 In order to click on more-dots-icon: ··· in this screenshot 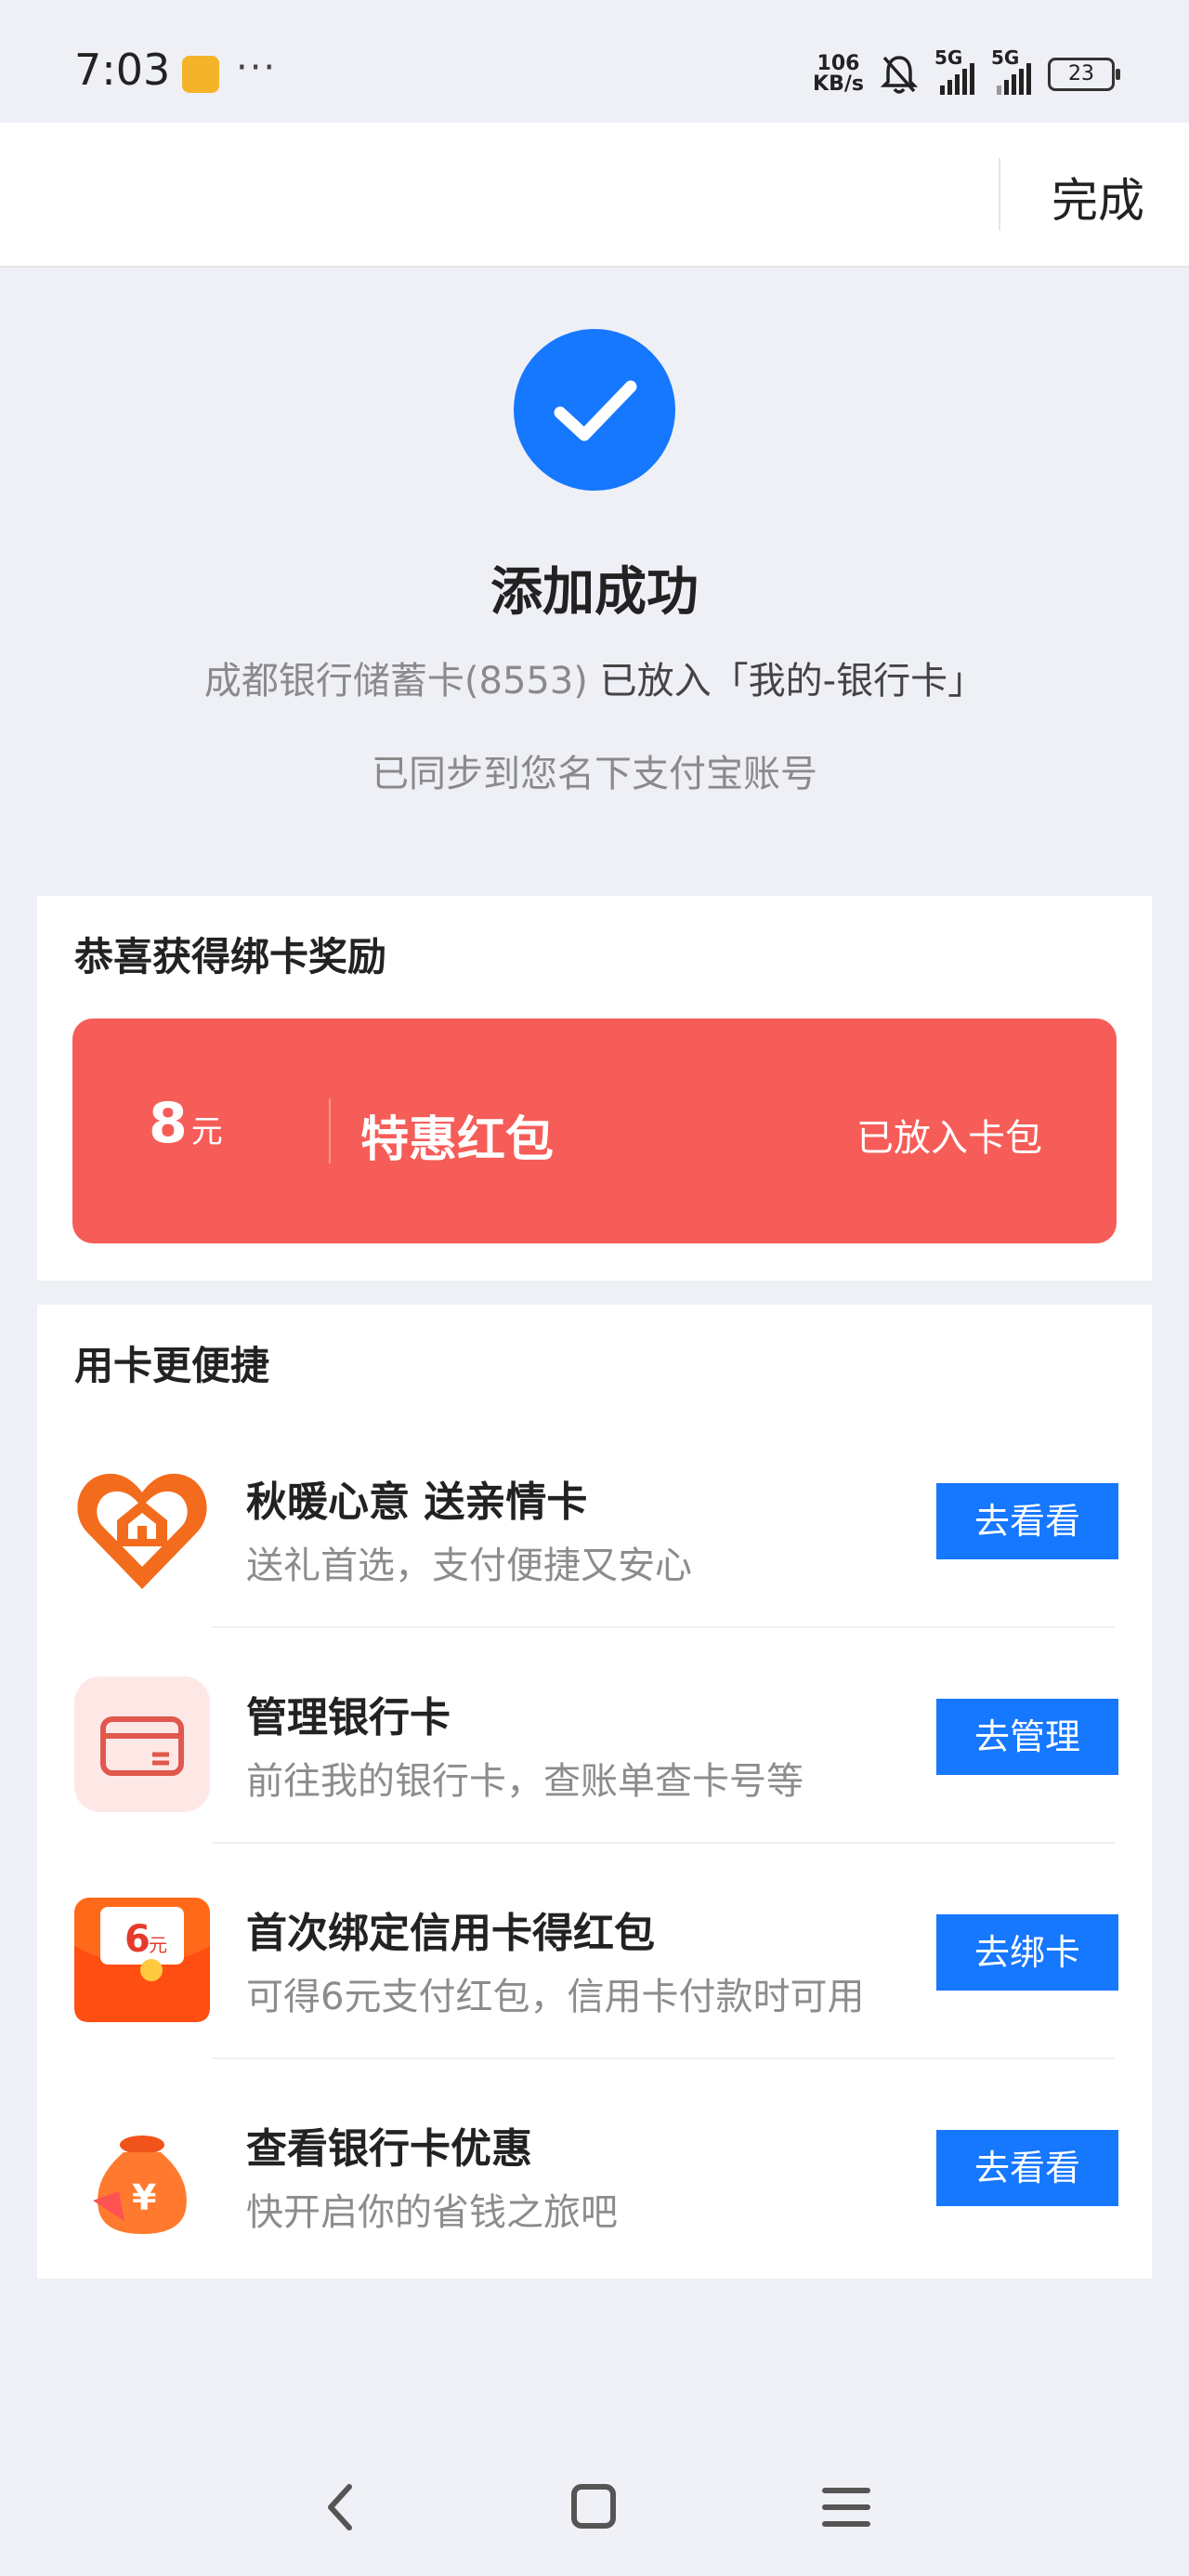, I will do `click(257, 67)`.